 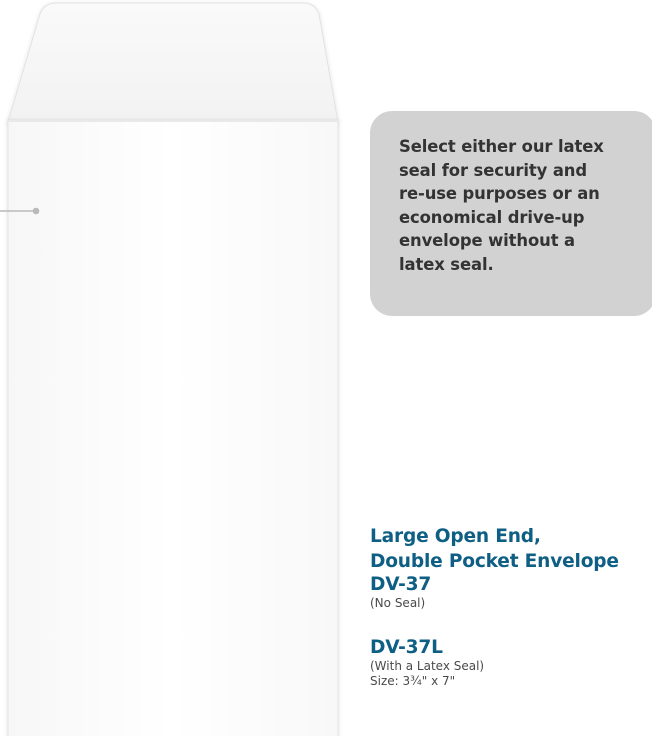 What do you see at coordinates (398, 603) in the screenshot?
I see `model-note: (No Seal)` at bounding box center [398, 603].